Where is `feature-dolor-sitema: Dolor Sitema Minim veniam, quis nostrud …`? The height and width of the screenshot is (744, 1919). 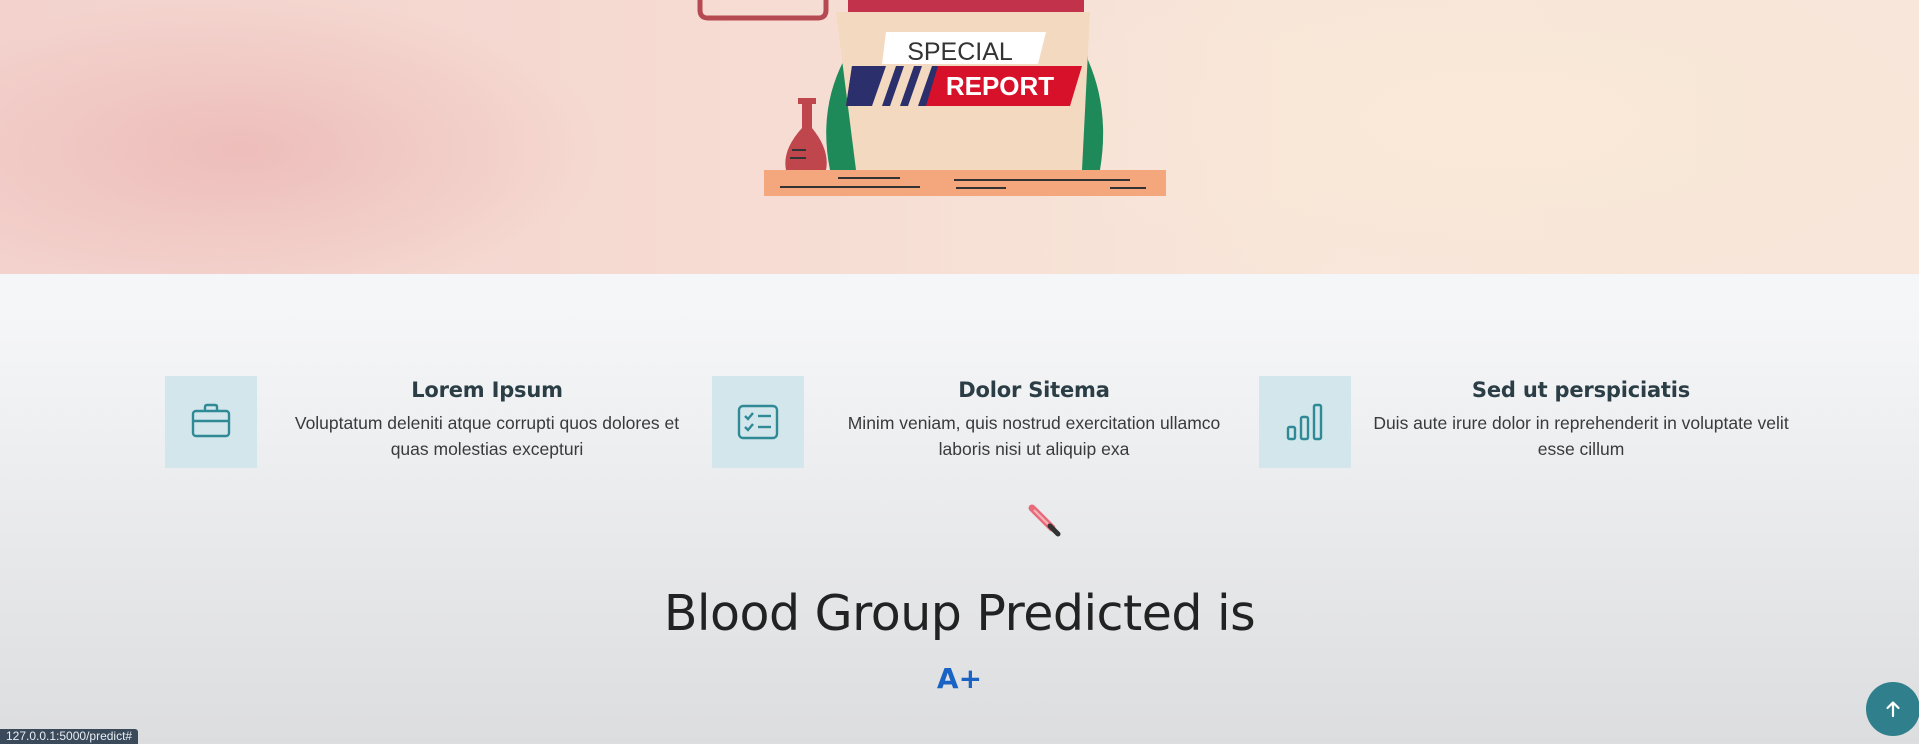 feature-dolor-sitema: Dolor Sitema Minim veniam, quis nostrud … is located at coordinates (982, 422).